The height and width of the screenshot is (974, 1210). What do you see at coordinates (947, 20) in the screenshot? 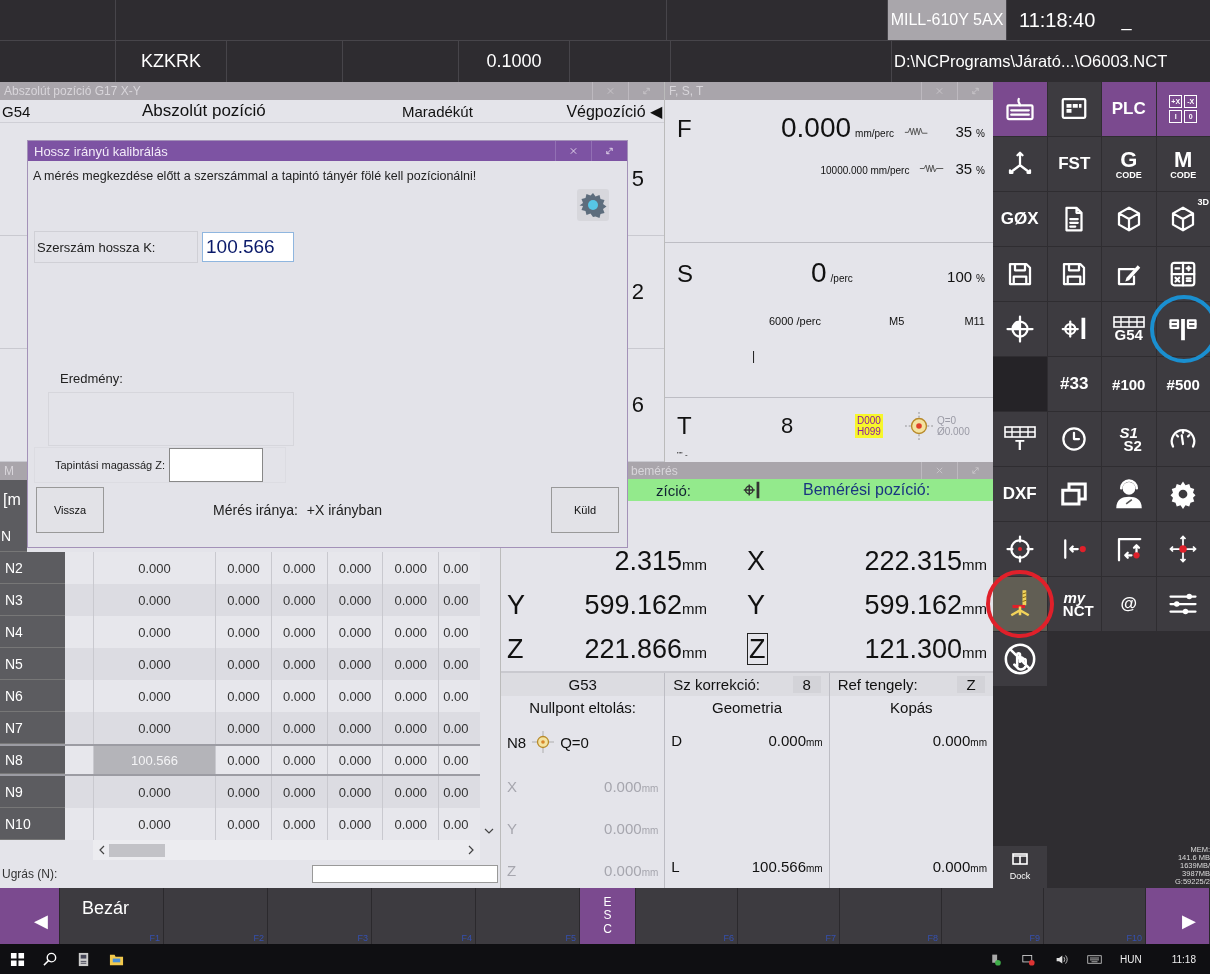
I see `machine-name: MILL-610Y 5AX` at bounding box center [947, 20].